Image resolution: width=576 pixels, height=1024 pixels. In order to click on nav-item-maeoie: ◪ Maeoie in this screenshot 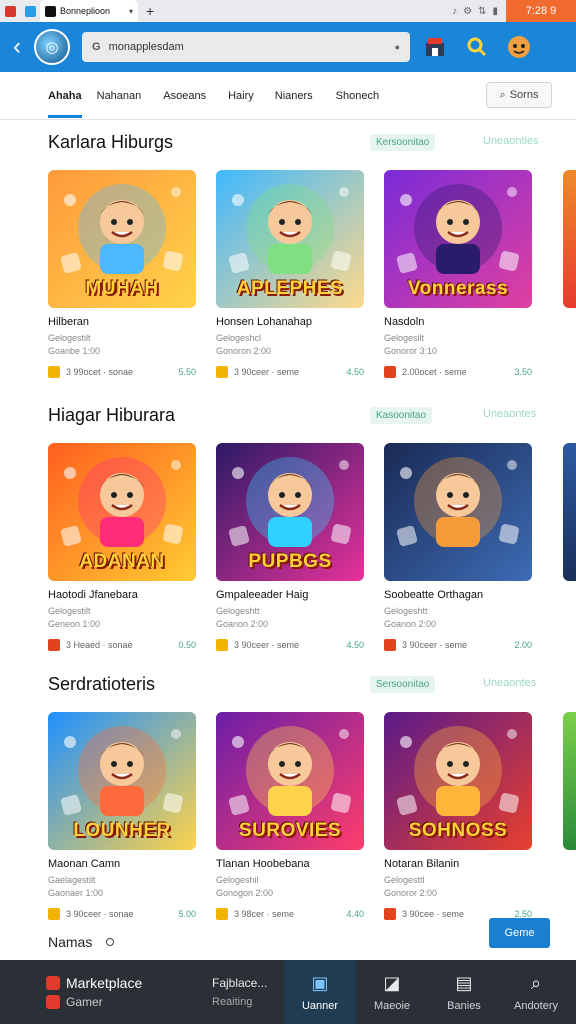, I will do `click(392, 992)`.